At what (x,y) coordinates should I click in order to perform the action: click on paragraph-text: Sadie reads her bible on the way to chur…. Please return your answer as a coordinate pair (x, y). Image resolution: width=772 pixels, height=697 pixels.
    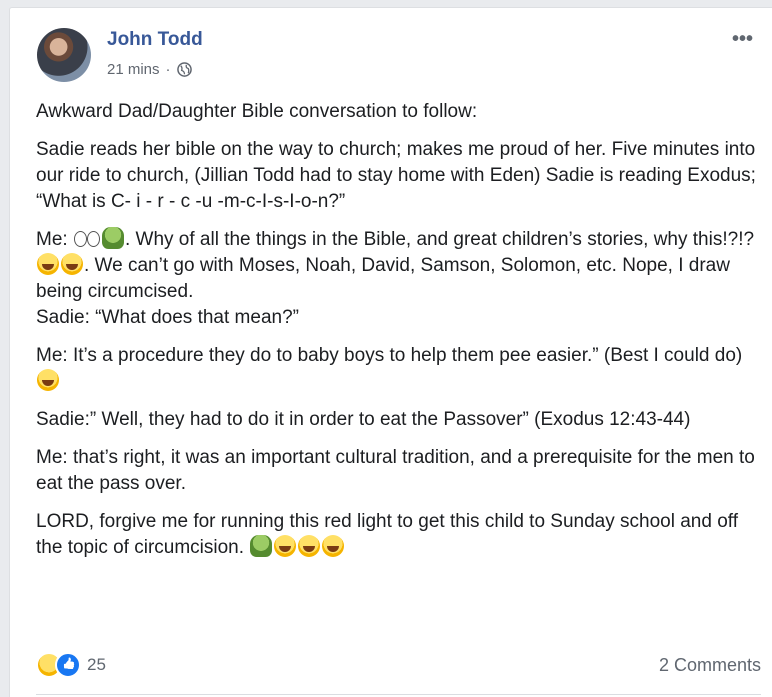
    Looking at the image, I should click on (396, 162).